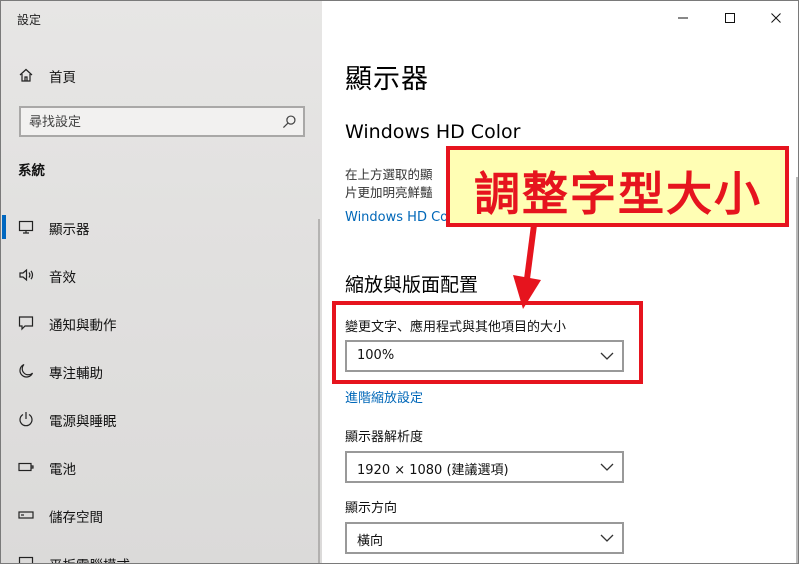 Image resolution: width=799 pixels, height=564 pixels. Describe the element at coordinates (161, 553) in the screenshot. I see `sidebar-item-tablet-mode: 平板電腦模式` at that location.